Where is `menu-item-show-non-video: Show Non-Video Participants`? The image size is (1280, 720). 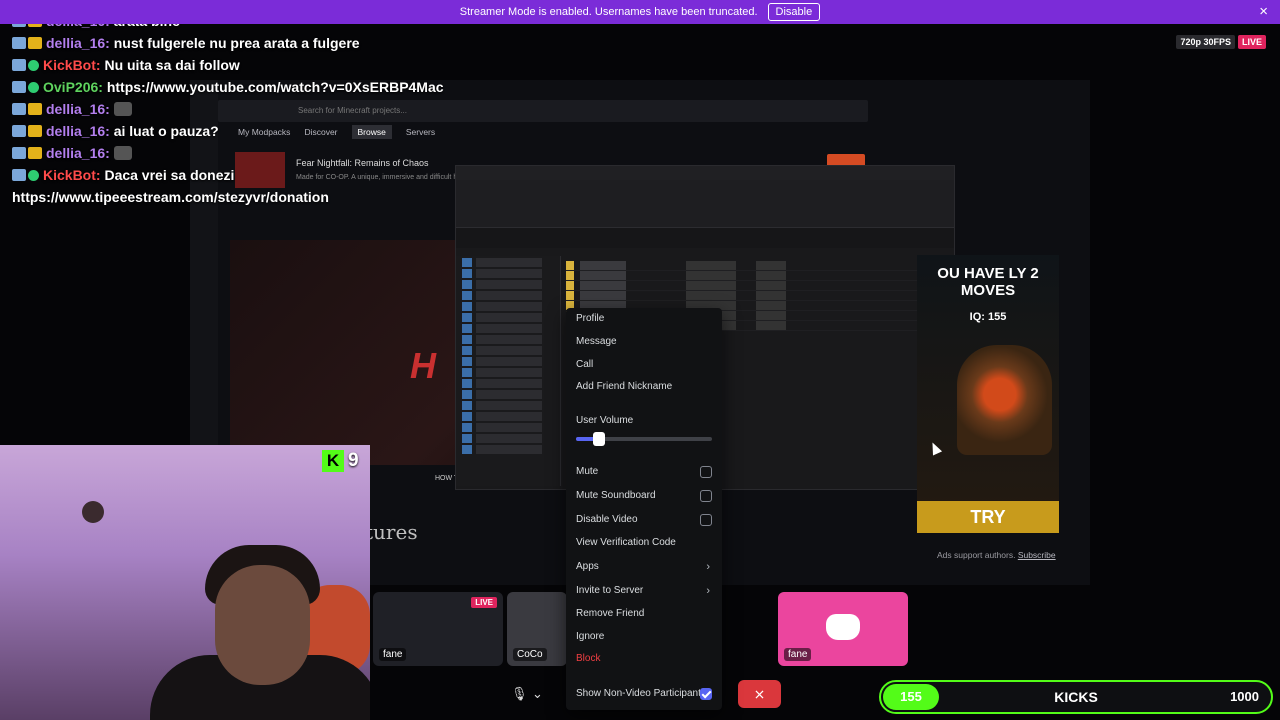
menu-item-show-non-video: Show Non-Video Participants is located at coordinates (645, 694).